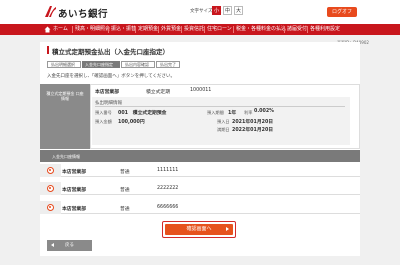  What do you see at coordinates (297, 29) in the screenshot?
I see `nav-notifications: 諸届受付` at bounding box center [297, 29].